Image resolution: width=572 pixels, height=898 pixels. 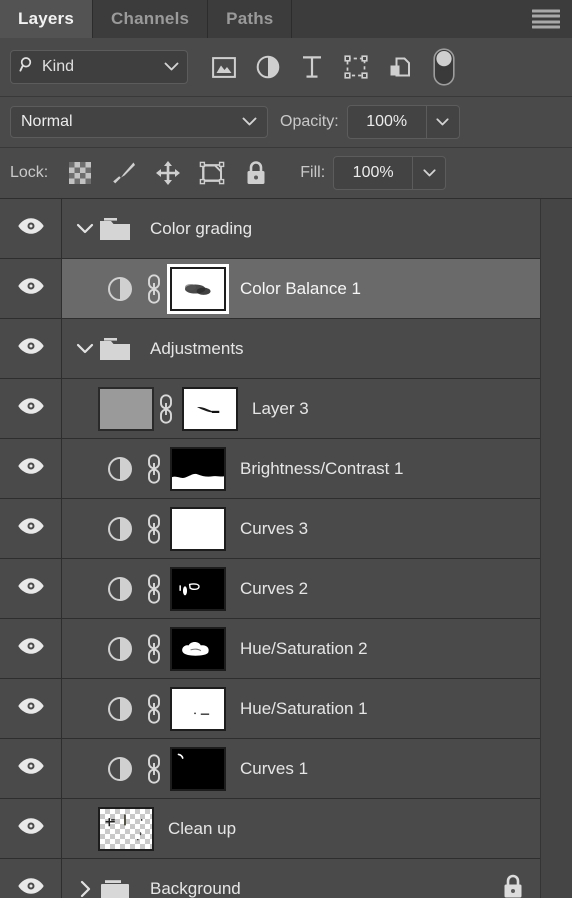 I want to click on layer-name: Color Balance 1, so click(x=300, y=289).